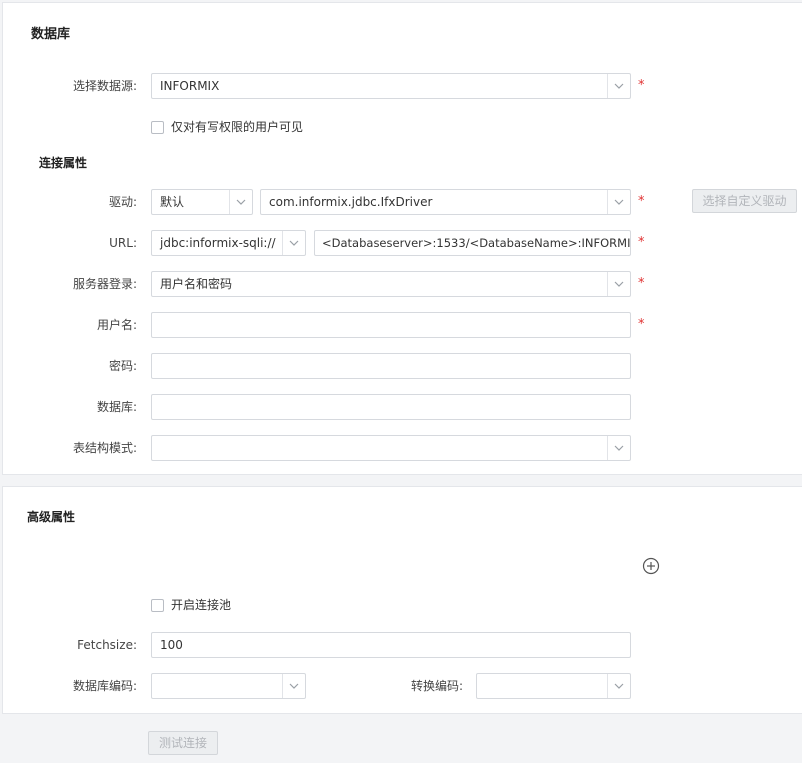 This screenshot has height=763, width=802. Describe the element at coordinates (51, 34) in the screenshot. I see `database-section-title: 数据库` at that location.